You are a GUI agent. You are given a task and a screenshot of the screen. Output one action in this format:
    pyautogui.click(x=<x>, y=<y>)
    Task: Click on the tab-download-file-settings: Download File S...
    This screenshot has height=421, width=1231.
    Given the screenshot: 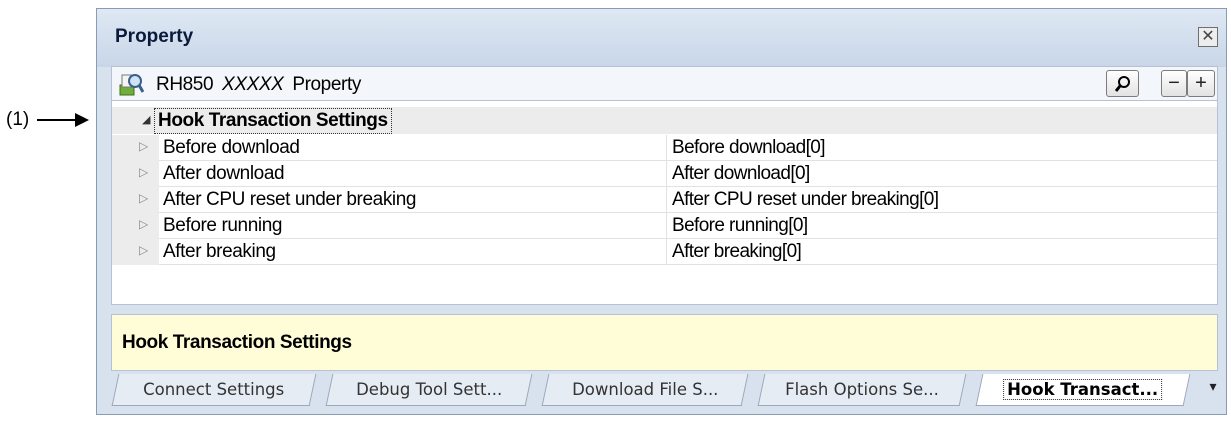 What is the action you would take?
    pyautogui.click(x=645, y=390)
    